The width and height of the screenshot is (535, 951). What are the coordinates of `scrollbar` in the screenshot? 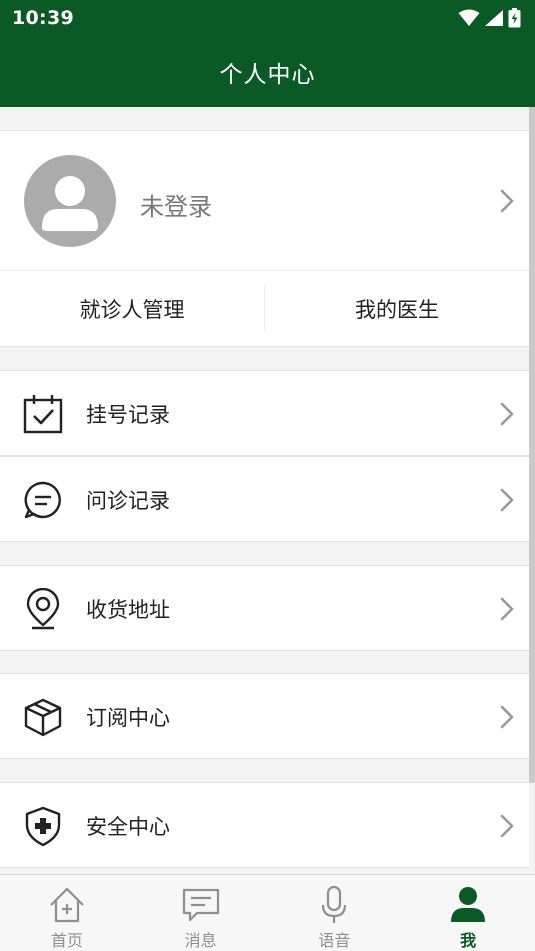 It's located at (532, 445).